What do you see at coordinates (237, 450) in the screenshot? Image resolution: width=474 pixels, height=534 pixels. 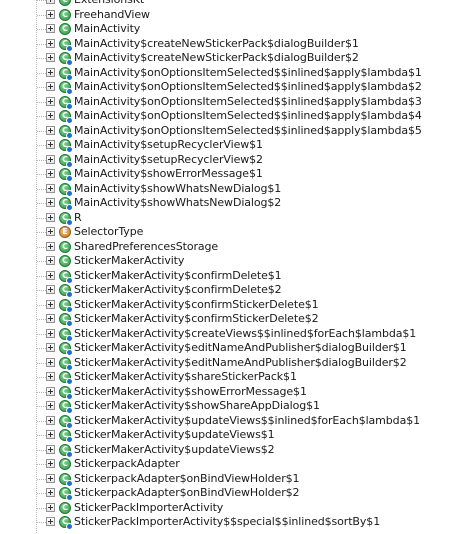 I see `tree-node: StickerMakerActivity$updateViews$2` at bounding box center [237, 450].